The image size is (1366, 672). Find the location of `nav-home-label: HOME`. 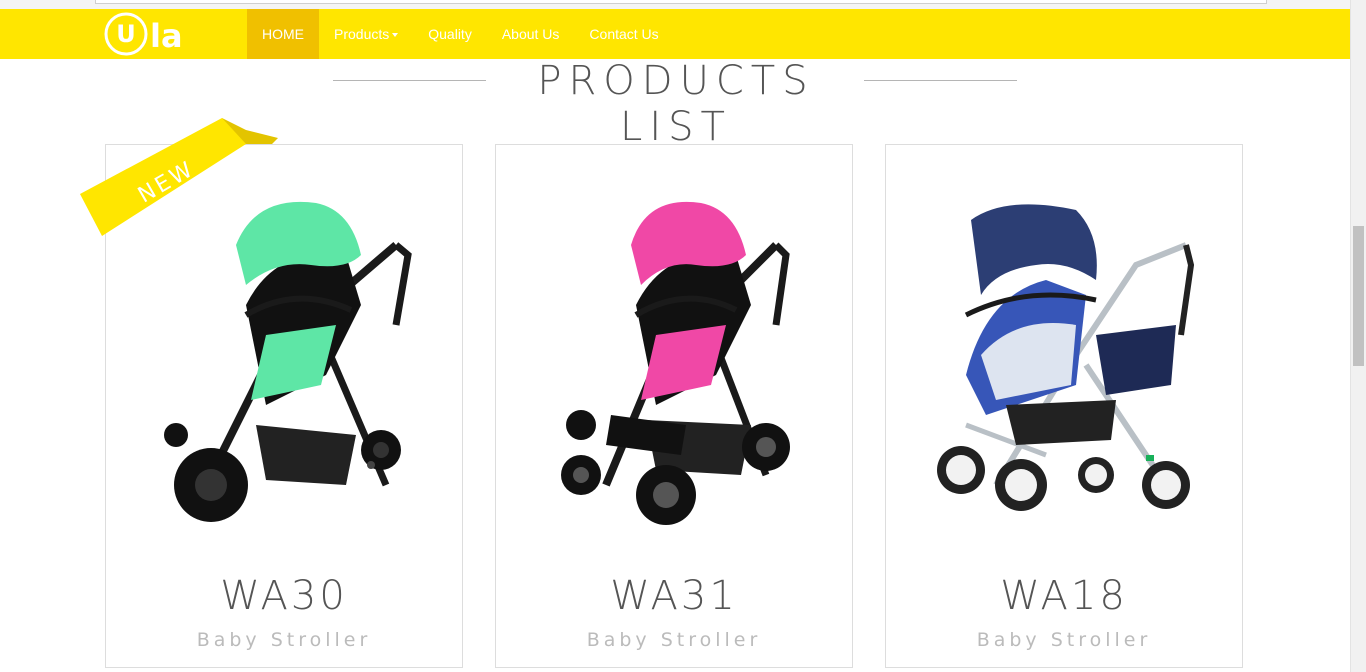

nav-home-label: HOME is located at coordinates (283, 34).